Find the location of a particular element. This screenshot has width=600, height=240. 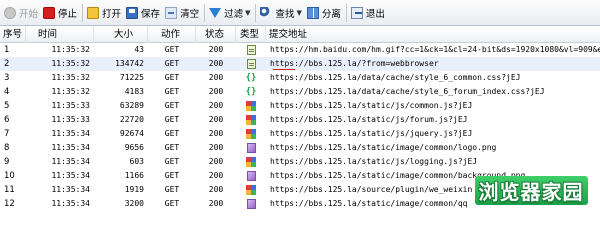

column-header-action: 动作 is located at coordinates (172, 34).